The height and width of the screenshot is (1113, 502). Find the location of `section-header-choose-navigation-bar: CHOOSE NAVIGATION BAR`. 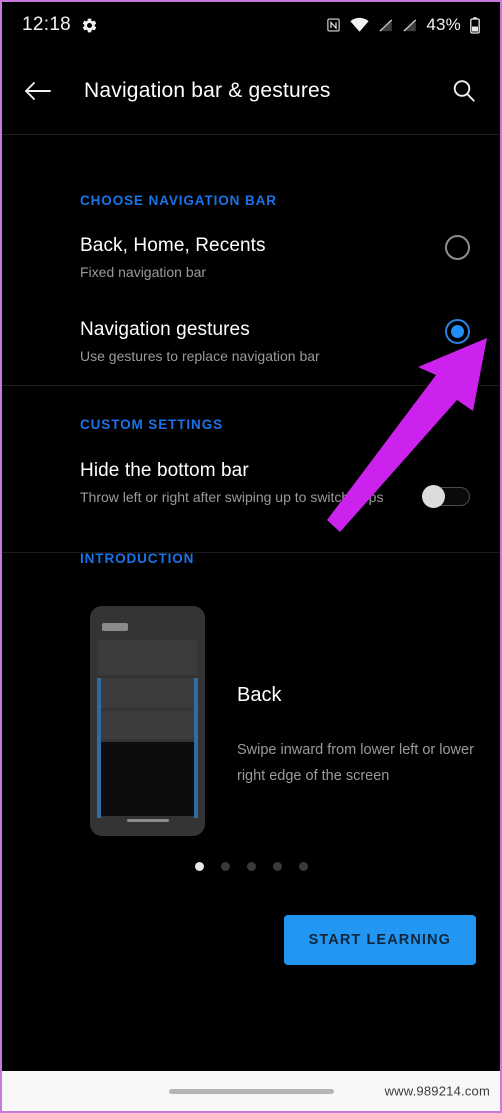

section-header-choose-navigation-bar: CHOOSE NAVIGATION BAR is located at coordinates (178, 200).